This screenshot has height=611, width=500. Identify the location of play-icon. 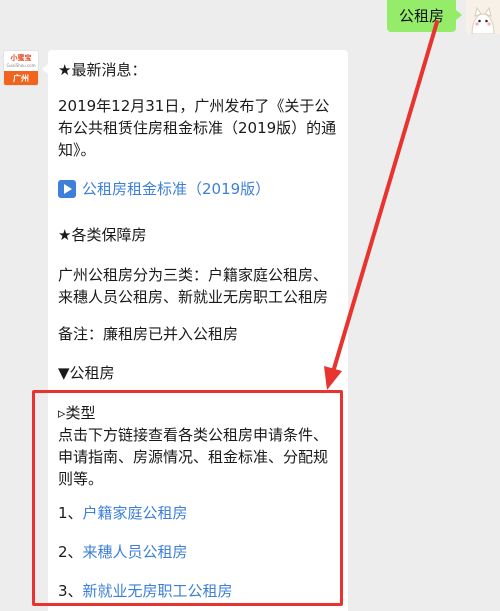
(67, 189).